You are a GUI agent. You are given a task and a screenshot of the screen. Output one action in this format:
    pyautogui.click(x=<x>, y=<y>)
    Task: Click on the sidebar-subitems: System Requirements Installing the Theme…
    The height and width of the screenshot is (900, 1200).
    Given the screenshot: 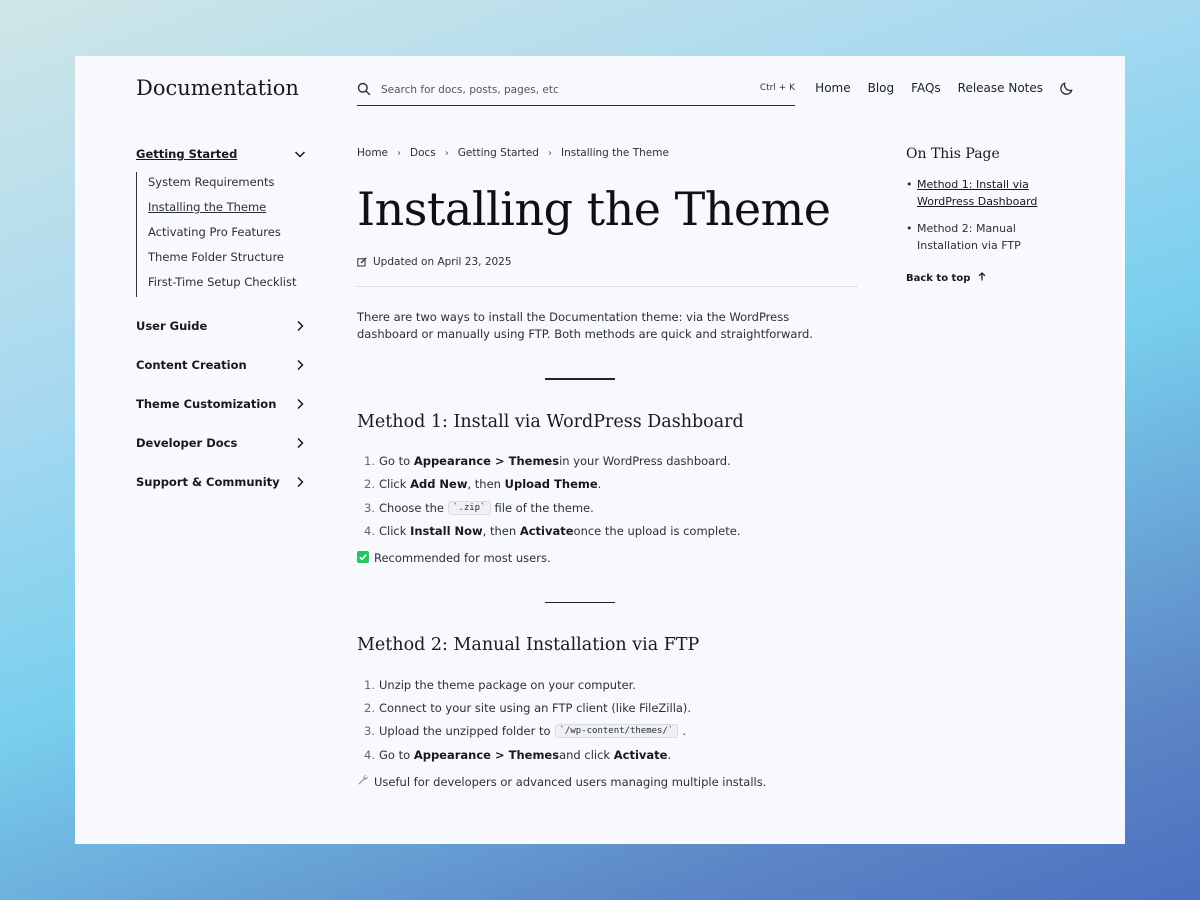 What is the action you would take?
    pyautogui.click(x=221, y=234)
    